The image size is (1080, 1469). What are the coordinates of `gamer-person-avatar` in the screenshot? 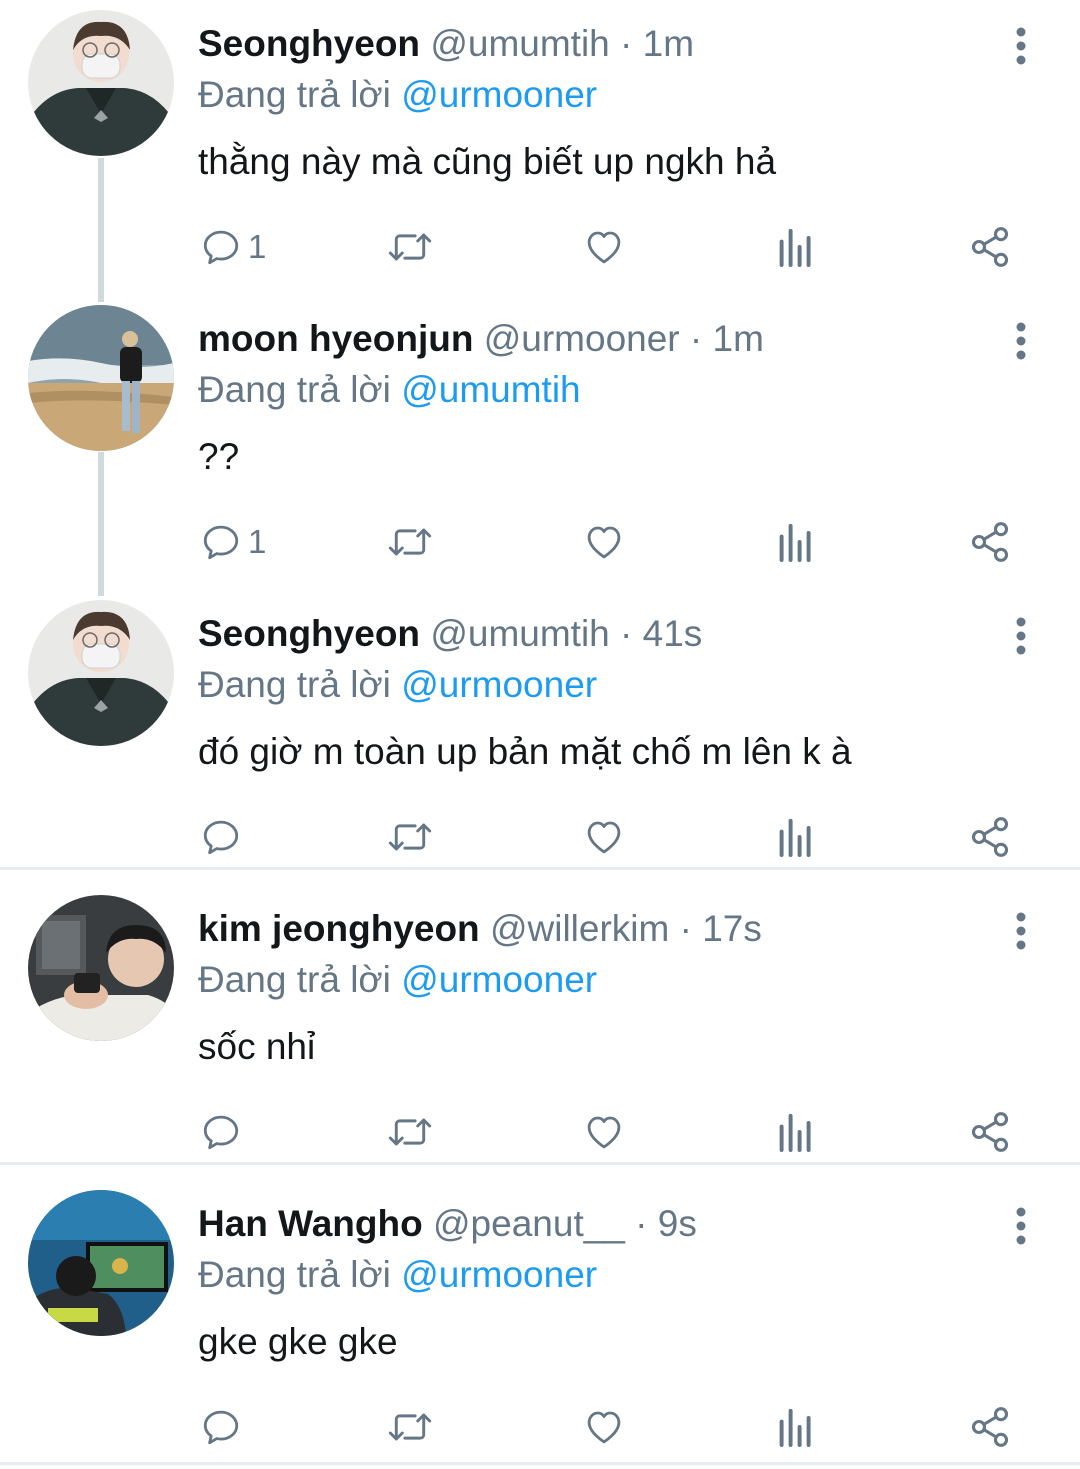 It's located at (101, 1263).